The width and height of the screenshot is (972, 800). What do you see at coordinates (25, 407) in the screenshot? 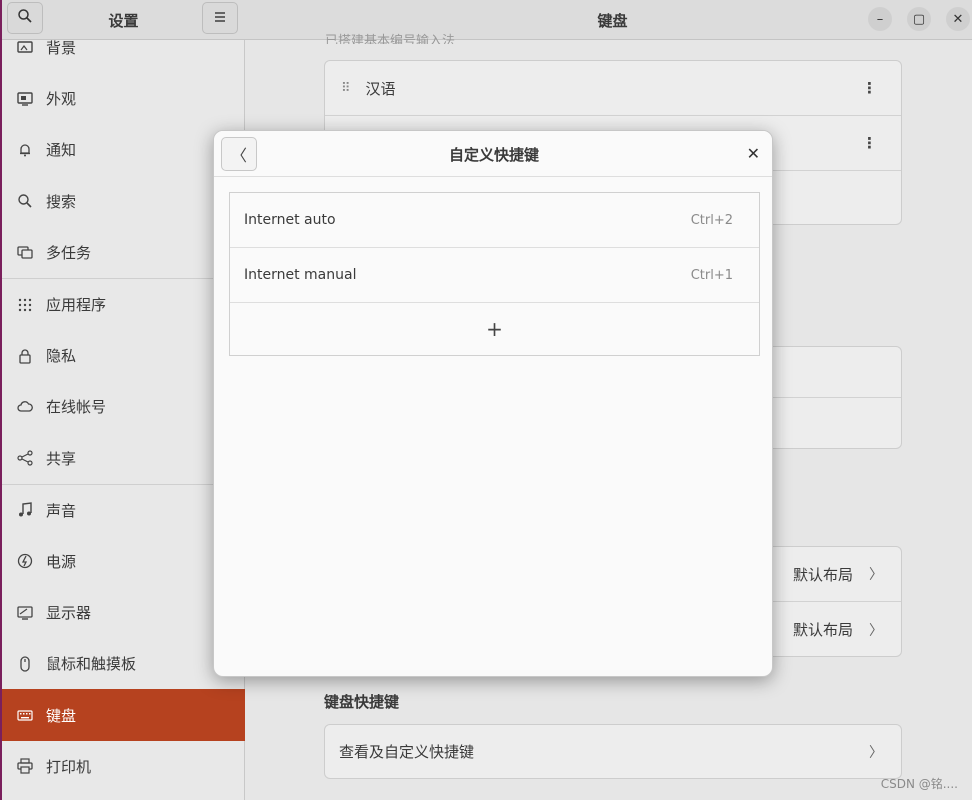
I see `cloud-icon` at bounding box center [25, 407].